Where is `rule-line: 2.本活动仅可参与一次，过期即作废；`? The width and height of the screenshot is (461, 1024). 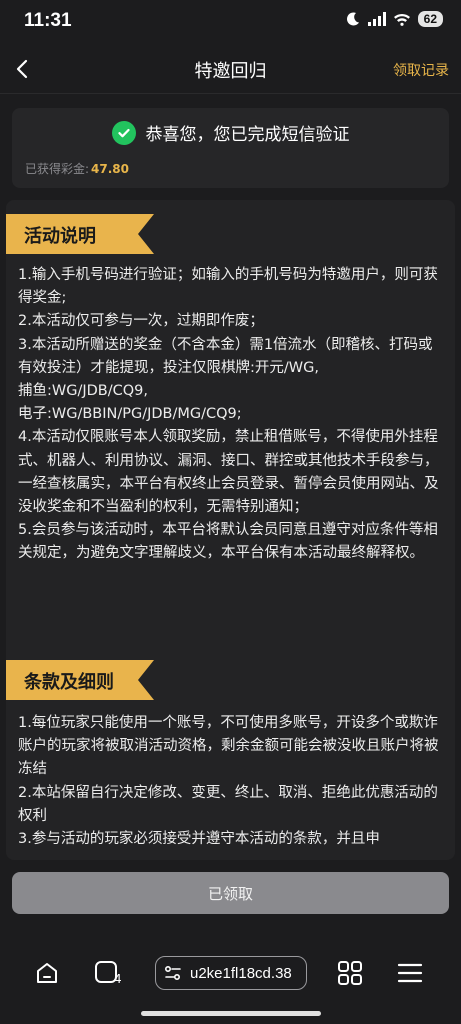
rule-line: 2.本活动仅可参与一次，过期即作废； is located at coordinates (141, 321).